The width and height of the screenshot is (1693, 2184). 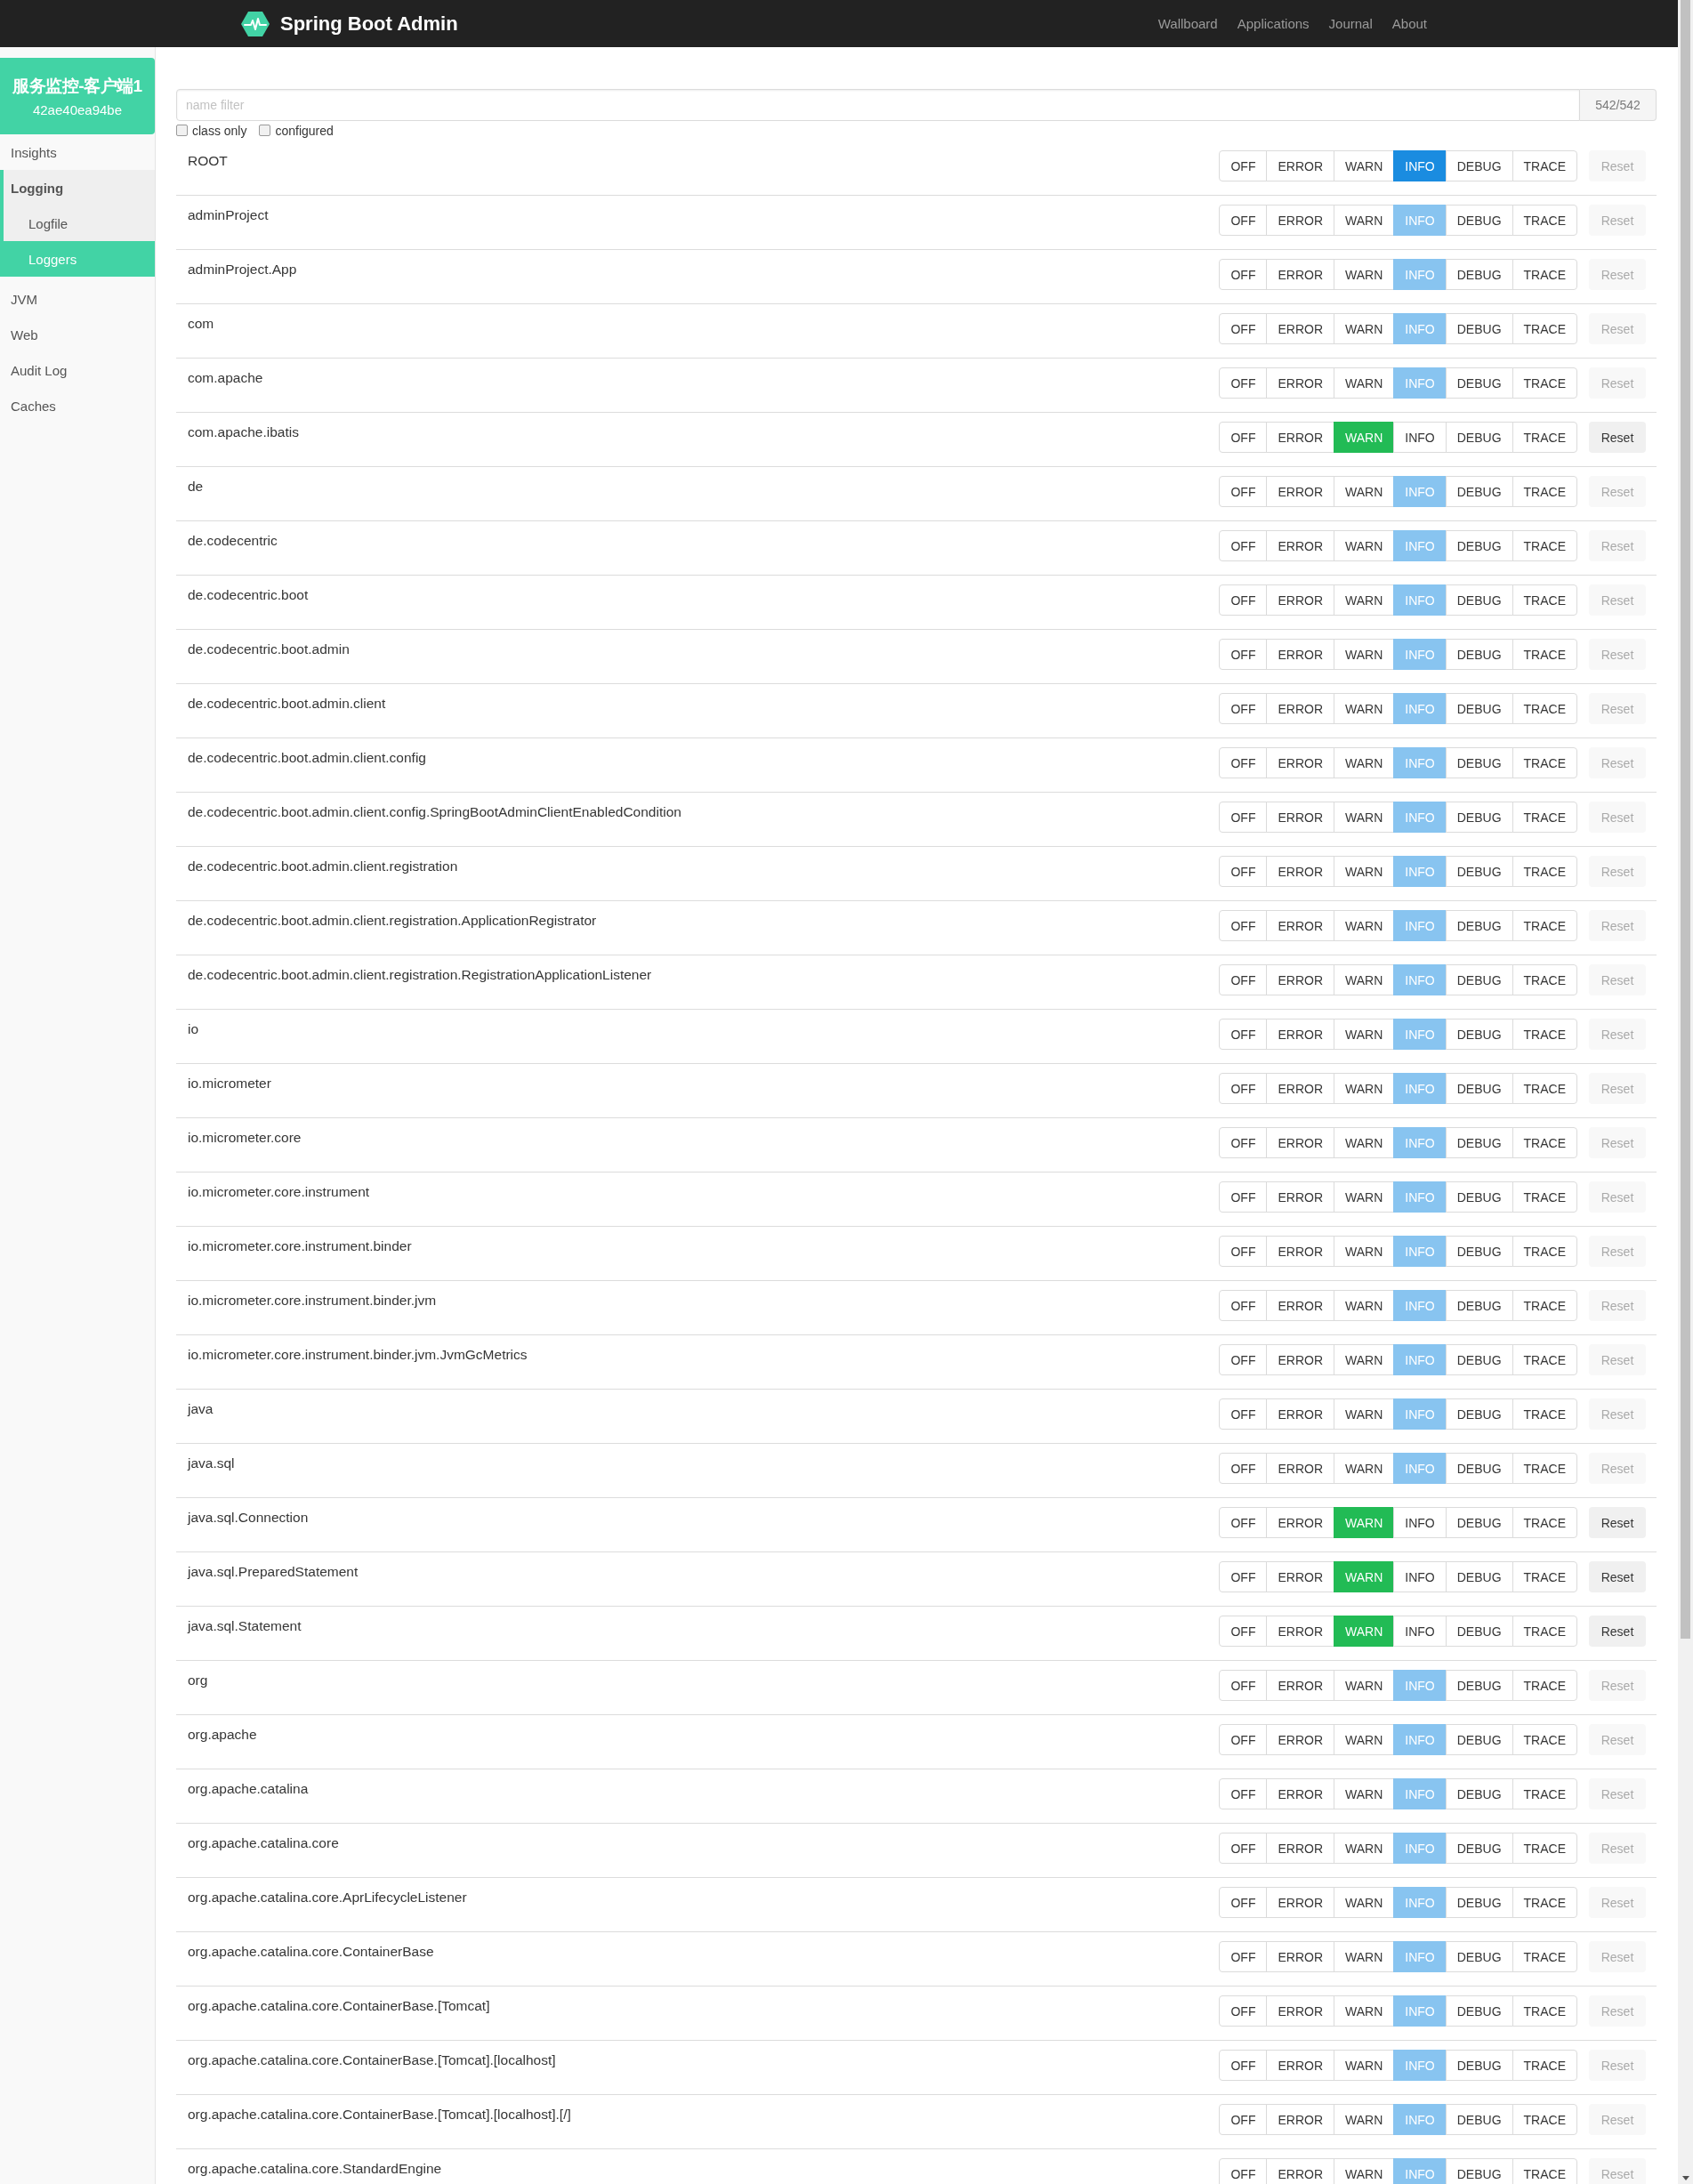 I want to click on sidebar-item: JVM, so click(x=78, y=299).